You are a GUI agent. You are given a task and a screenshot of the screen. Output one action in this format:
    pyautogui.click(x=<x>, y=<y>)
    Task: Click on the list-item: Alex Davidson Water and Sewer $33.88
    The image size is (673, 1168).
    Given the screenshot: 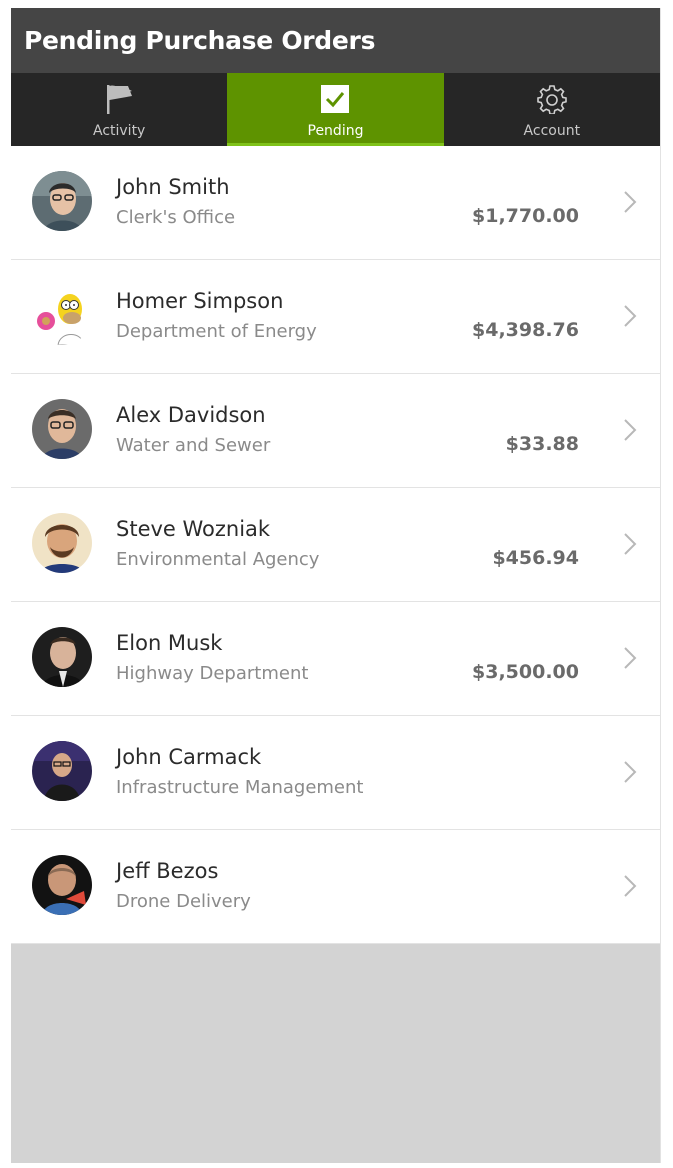 What is the action you would take?
    pyautogui.click(x=335, y=431)
    